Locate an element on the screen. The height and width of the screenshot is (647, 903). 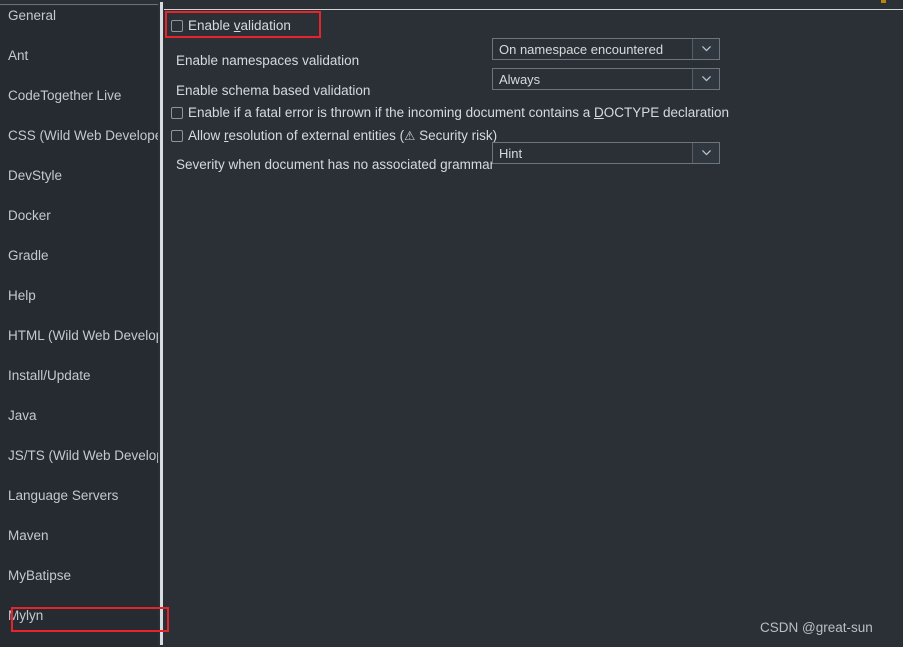
tree-item: HTML (Wild Web Develop is located at coordinates (79, 336).